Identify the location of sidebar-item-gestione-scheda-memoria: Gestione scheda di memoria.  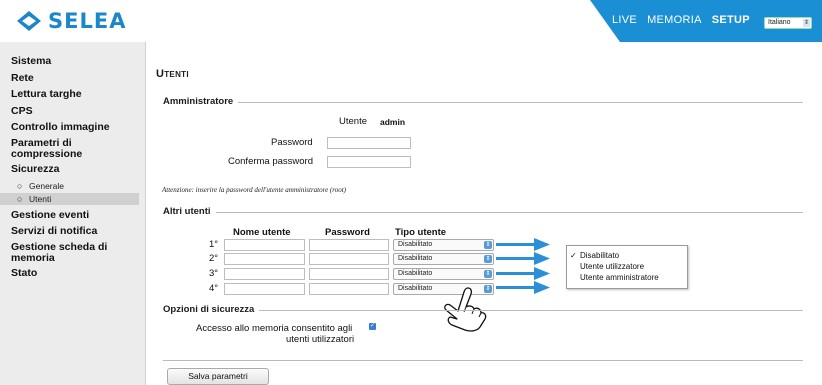
(55, 252).